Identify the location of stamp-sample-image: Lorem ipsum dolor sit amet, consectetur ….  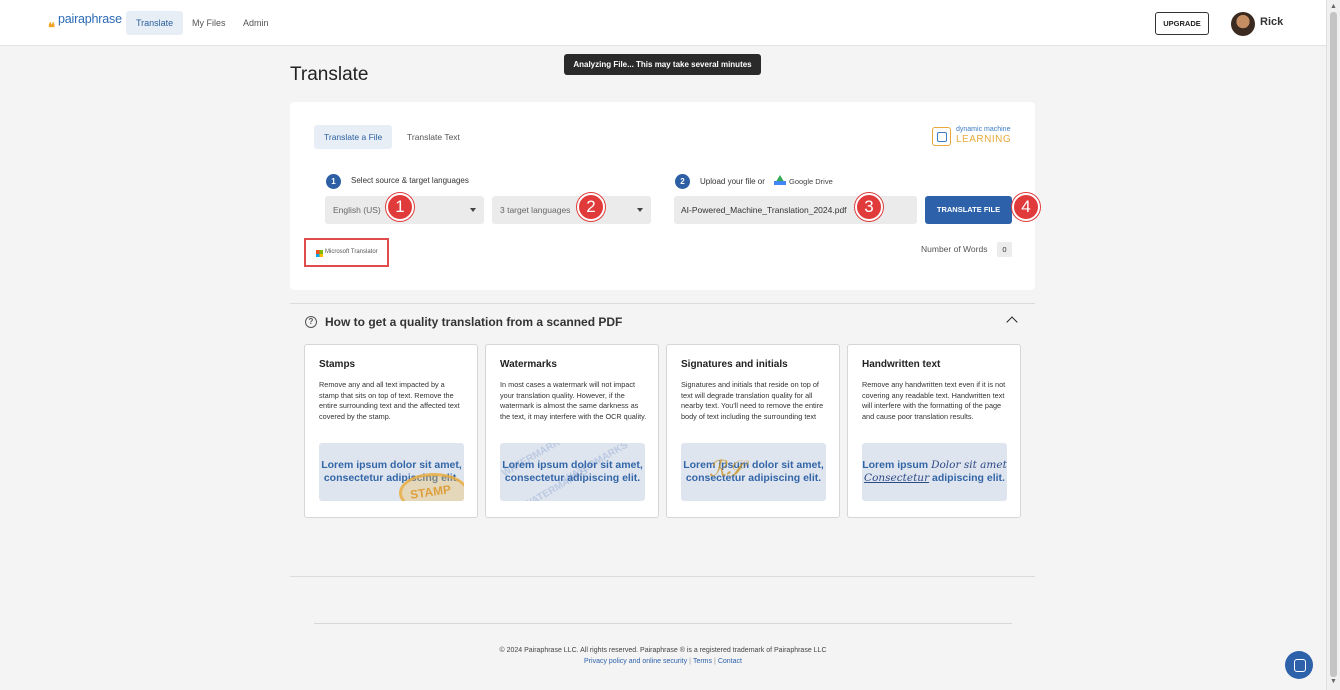
(391, 472).